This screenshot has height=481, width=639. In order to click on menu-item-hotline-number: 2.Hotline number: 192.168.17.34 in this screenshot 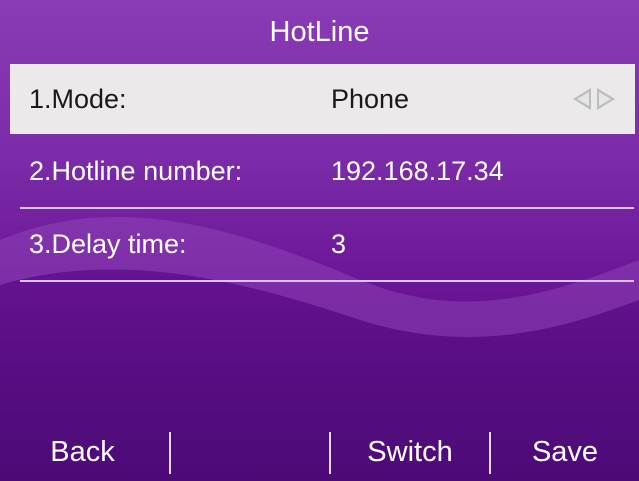, I will do `click(322, 171)`.